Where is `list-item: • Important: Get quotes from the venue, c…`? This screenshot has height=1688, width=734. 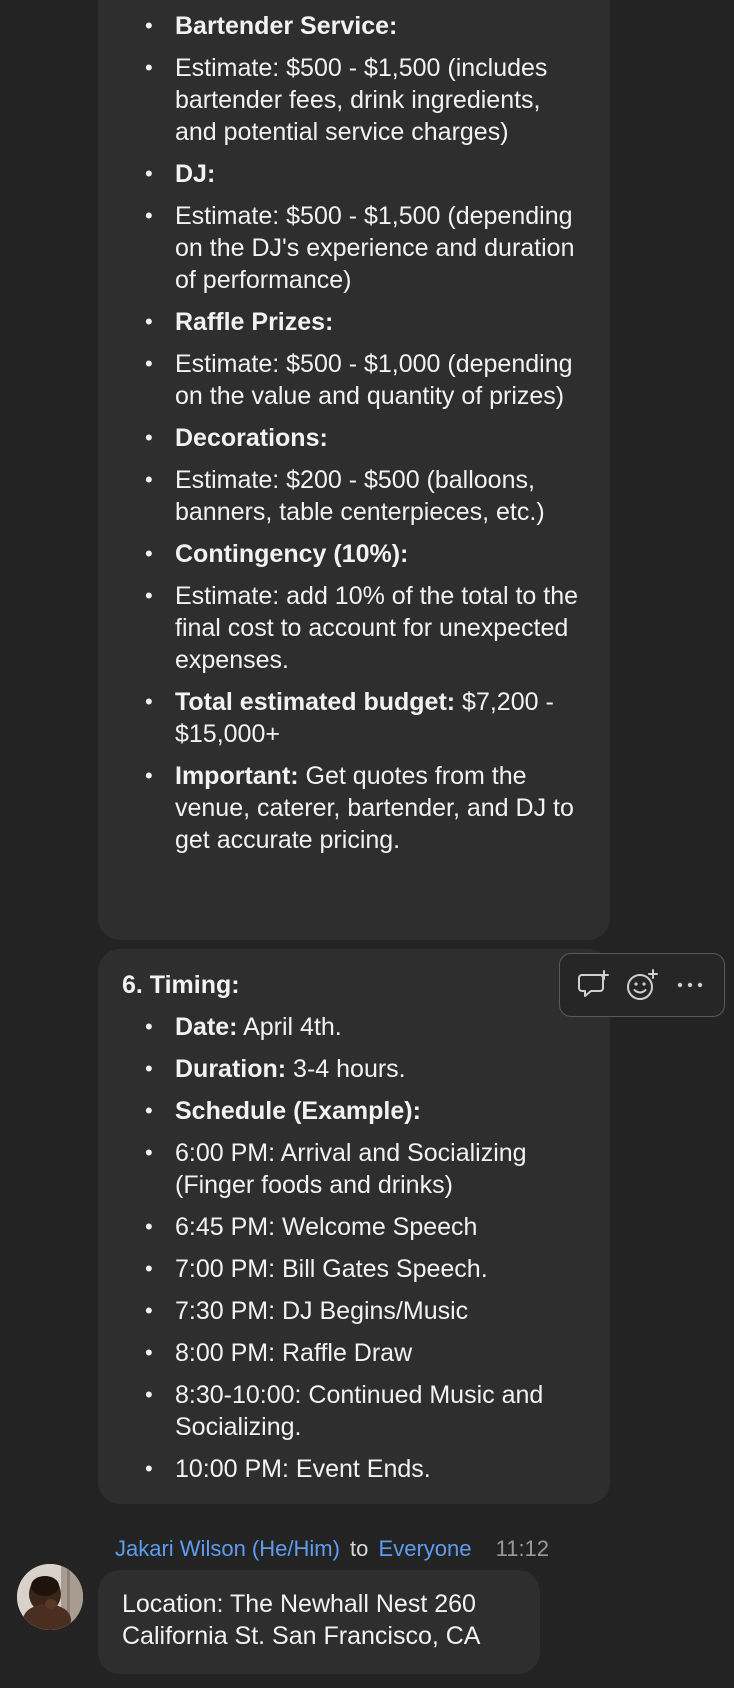
list-item: • Important: Get quotes from the venue, c… is located at coordinates (359, 808).